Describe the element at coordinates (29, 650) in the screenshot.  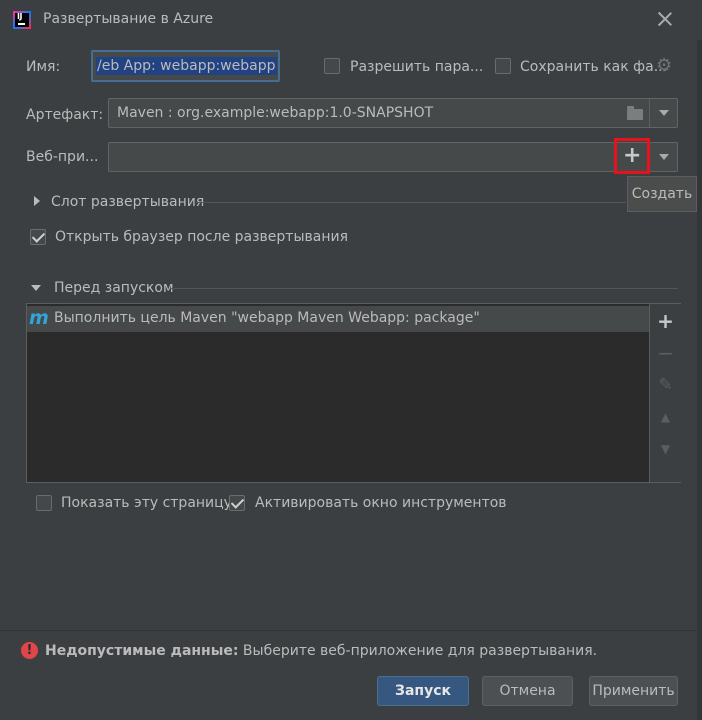
I see `error-icon: !` at that location.